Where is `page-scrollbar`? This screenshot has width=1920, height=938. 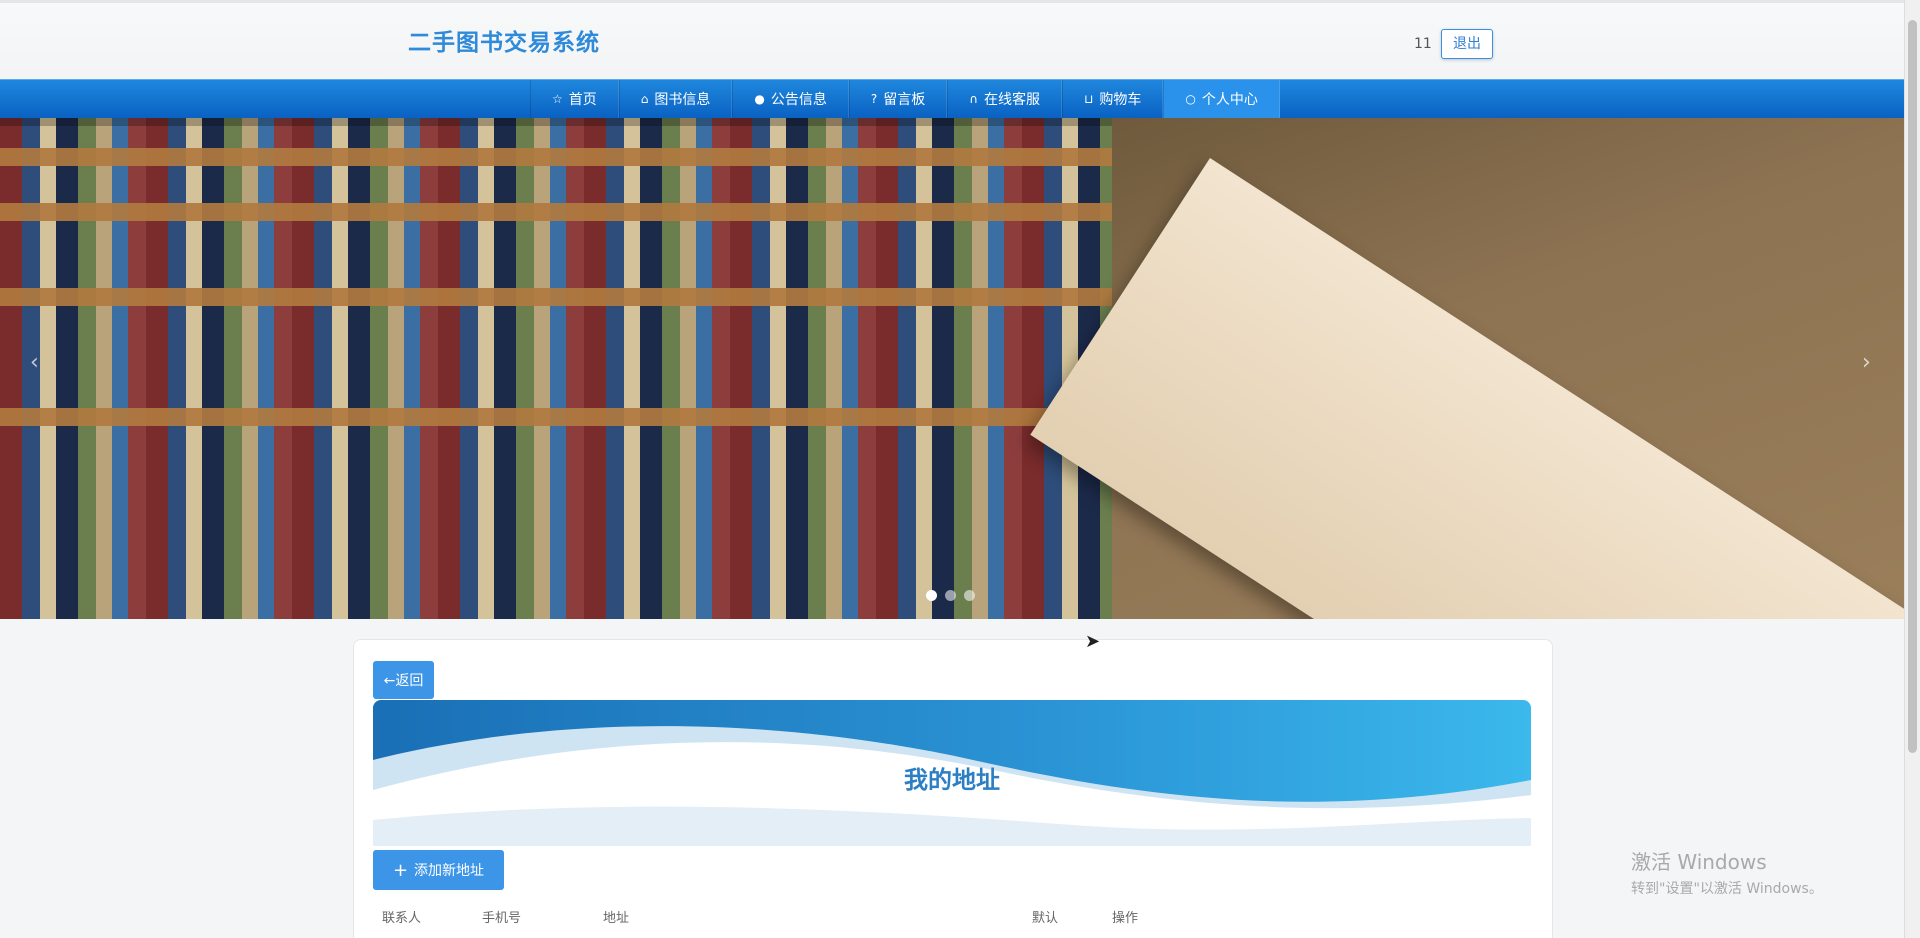
page-scrollbar is located at coordinates (1912, 469).